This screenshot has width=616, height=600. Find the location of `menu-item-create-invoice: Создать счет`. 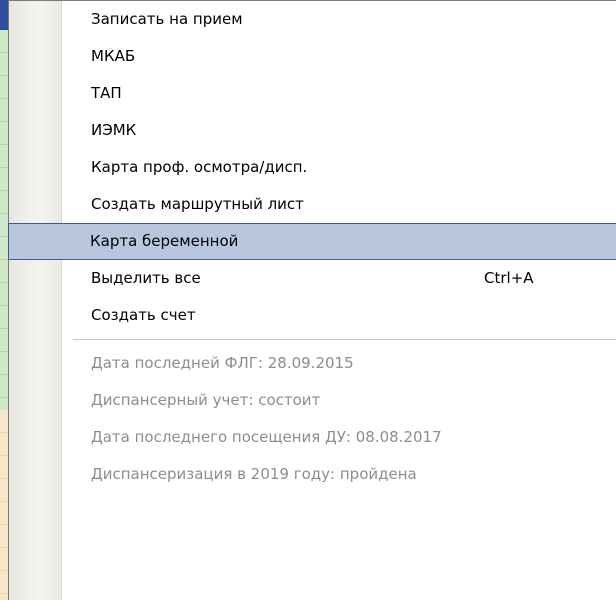

menu-item-create-invoice: Создать счет is located at coordinates (312, 315).